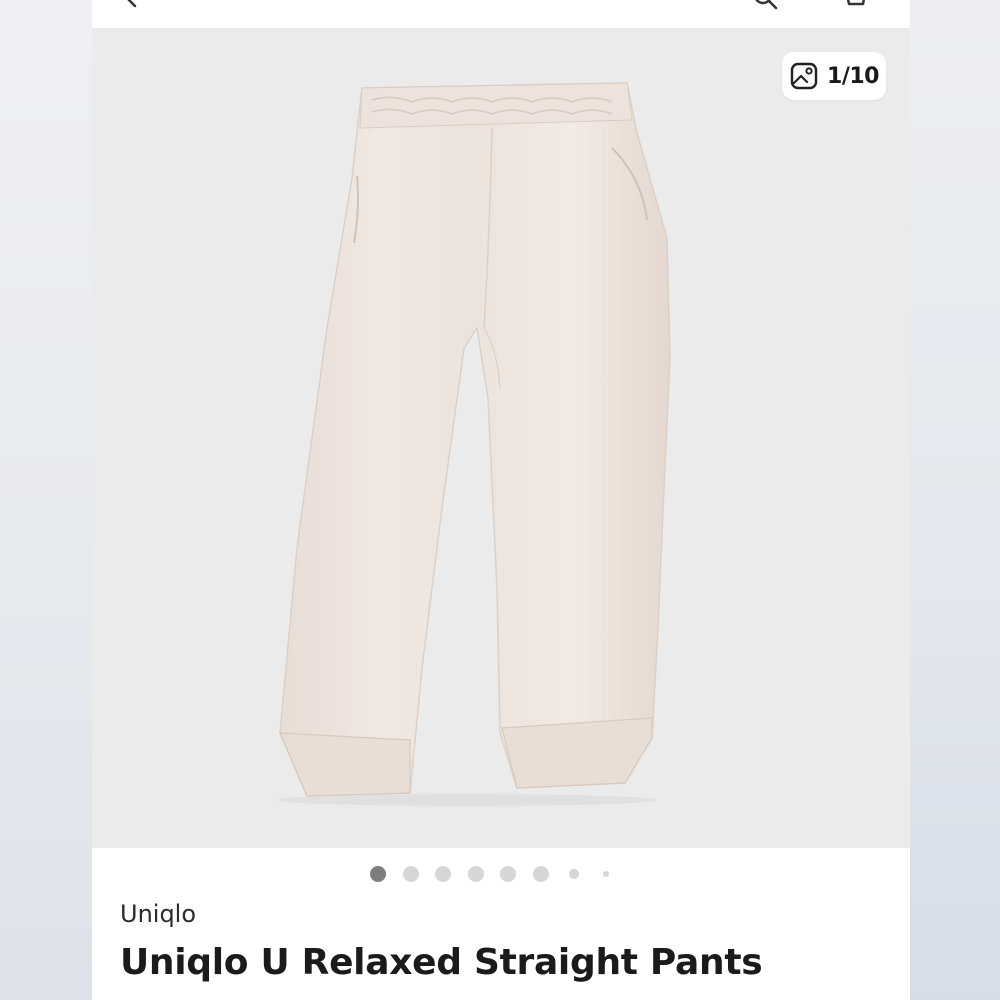 The image size is (1000, 1000). What do you see at coordinates (853, 76) in the screenshot?
I see `image-counter-text: 1/10` at bounding box center [853, 76].